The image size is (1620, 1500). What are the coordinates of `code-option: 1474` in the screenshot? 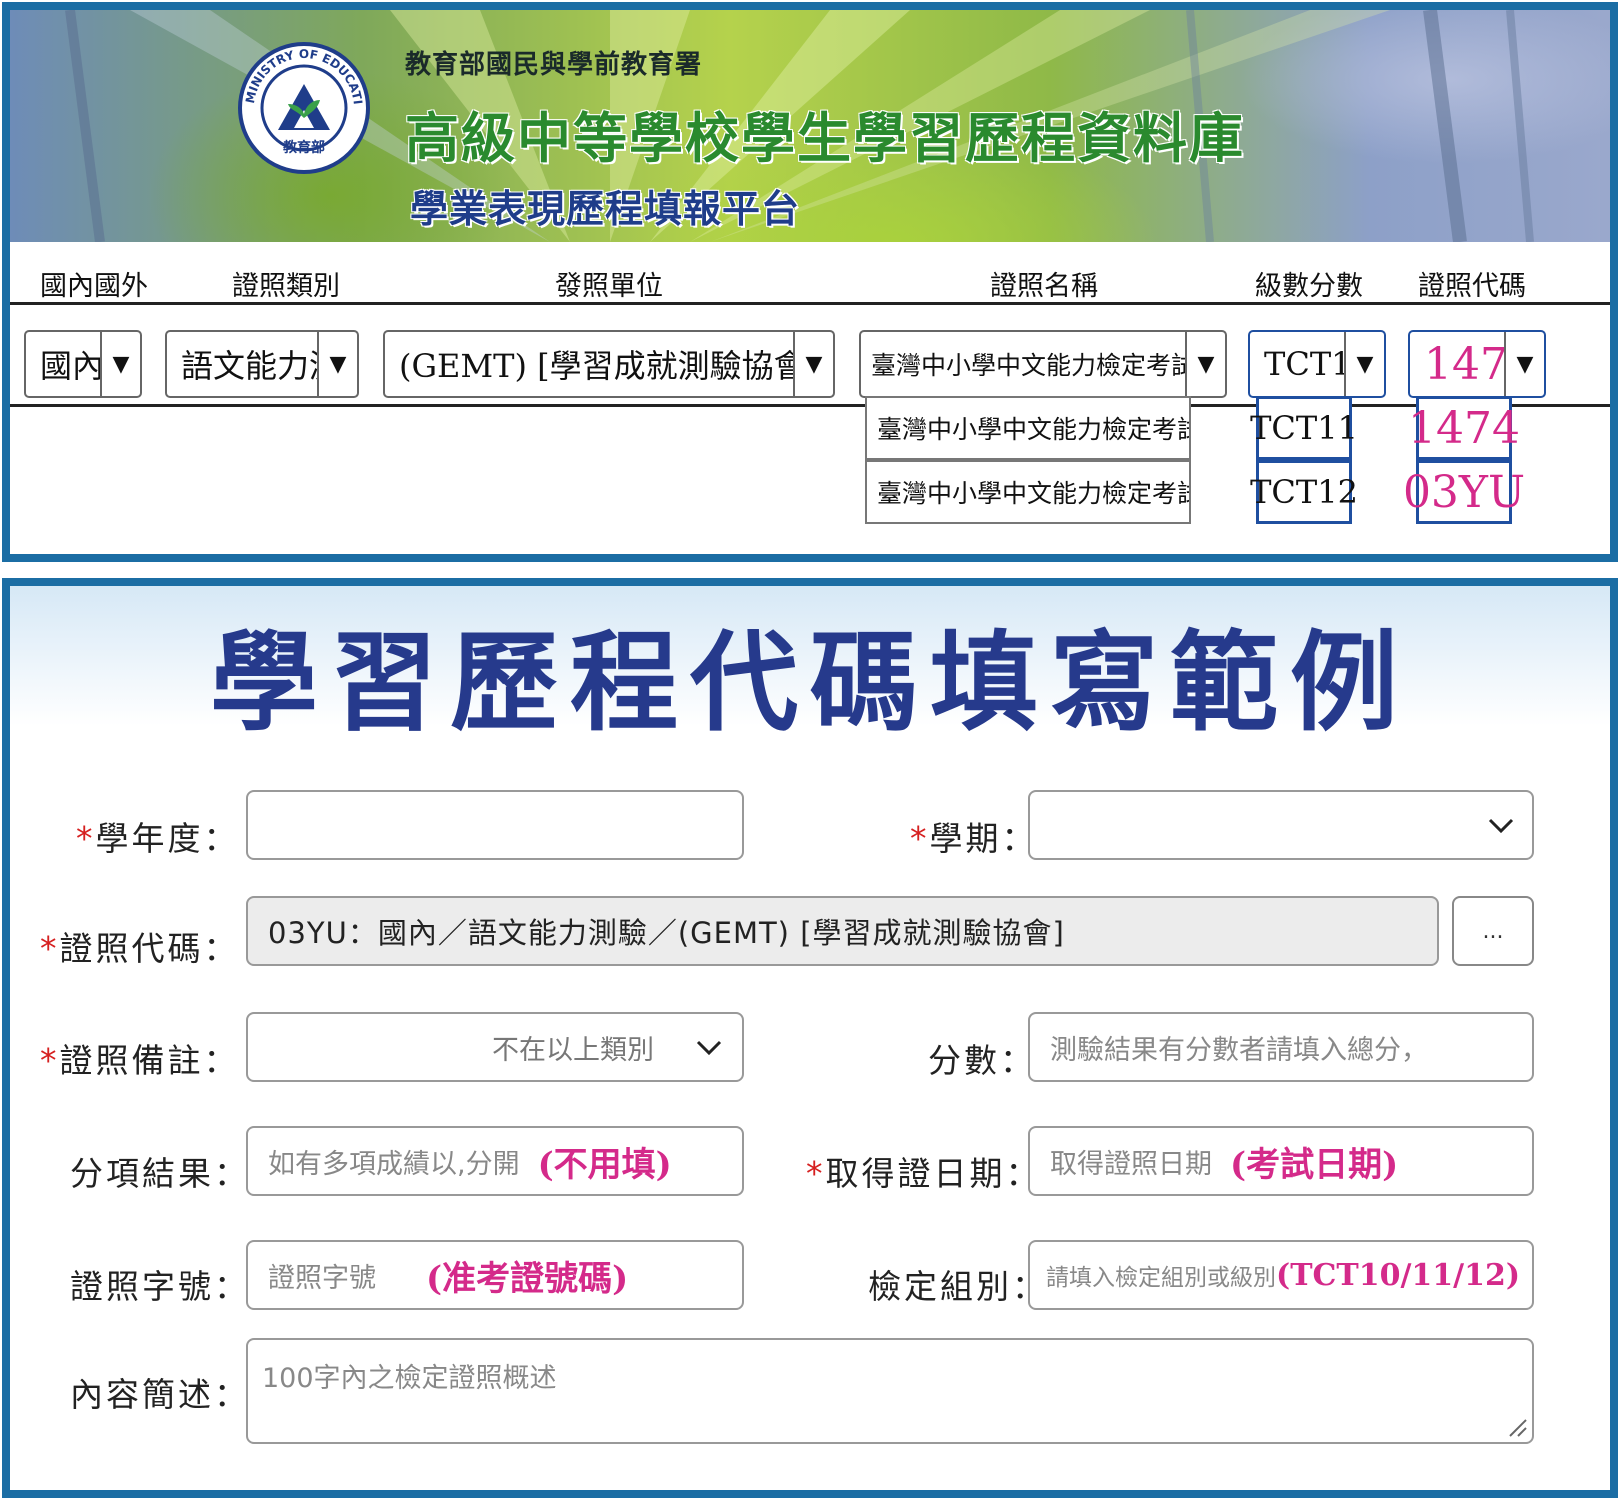 It's located at (1464, 428).